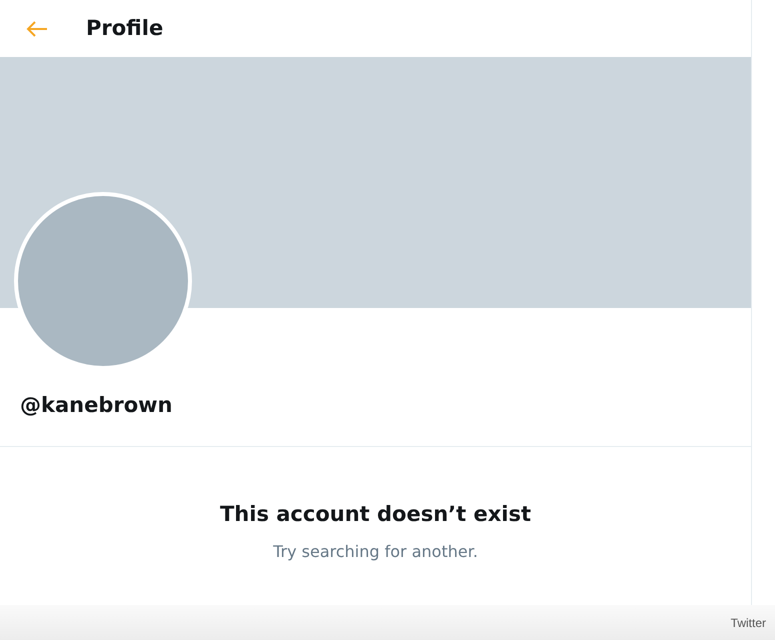 This screenshot has width=775, height=640. What do you see at coordinates (96, 405) in the screenshot?
I see `profile-handle: @kanebrown` at bounding box center [96, 405].